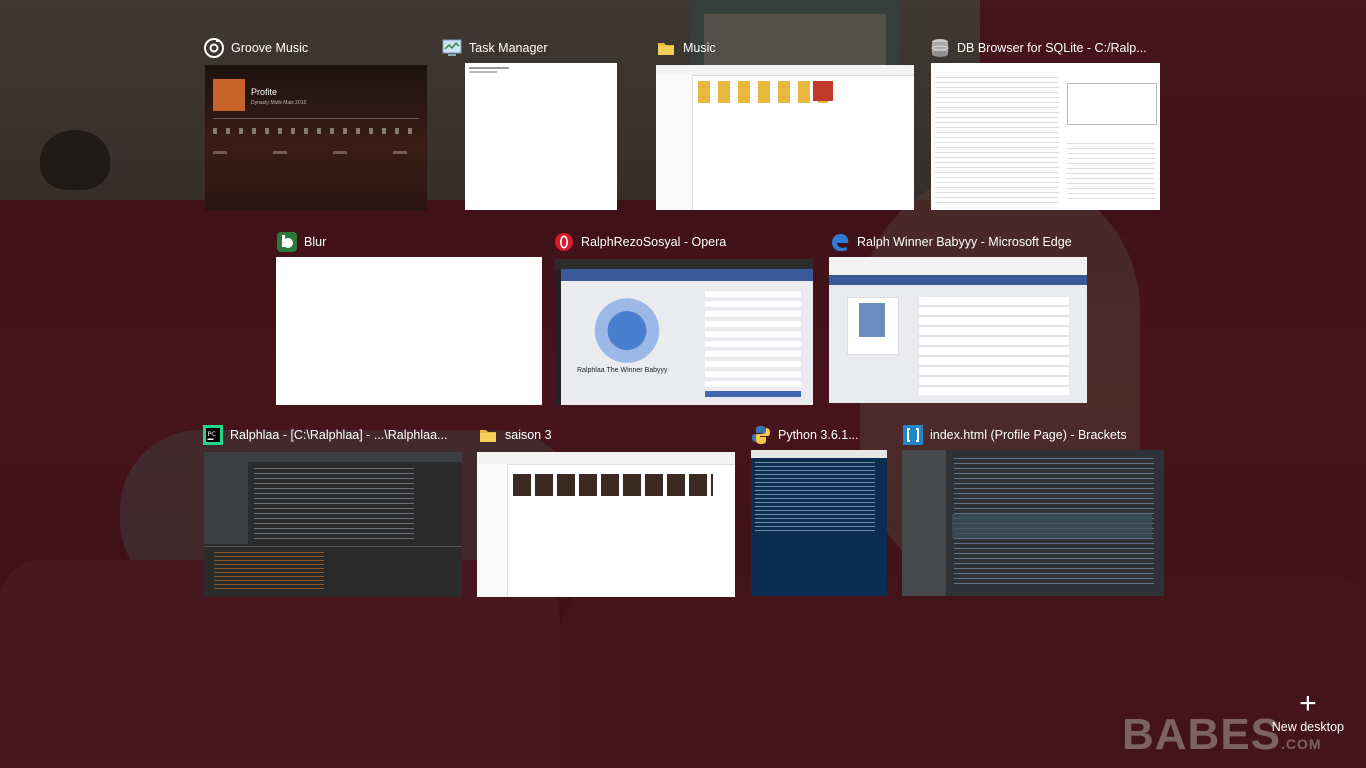  I want to click on task-brackets: index.html (Profile Page) - Brackets, so click(1033, 508).